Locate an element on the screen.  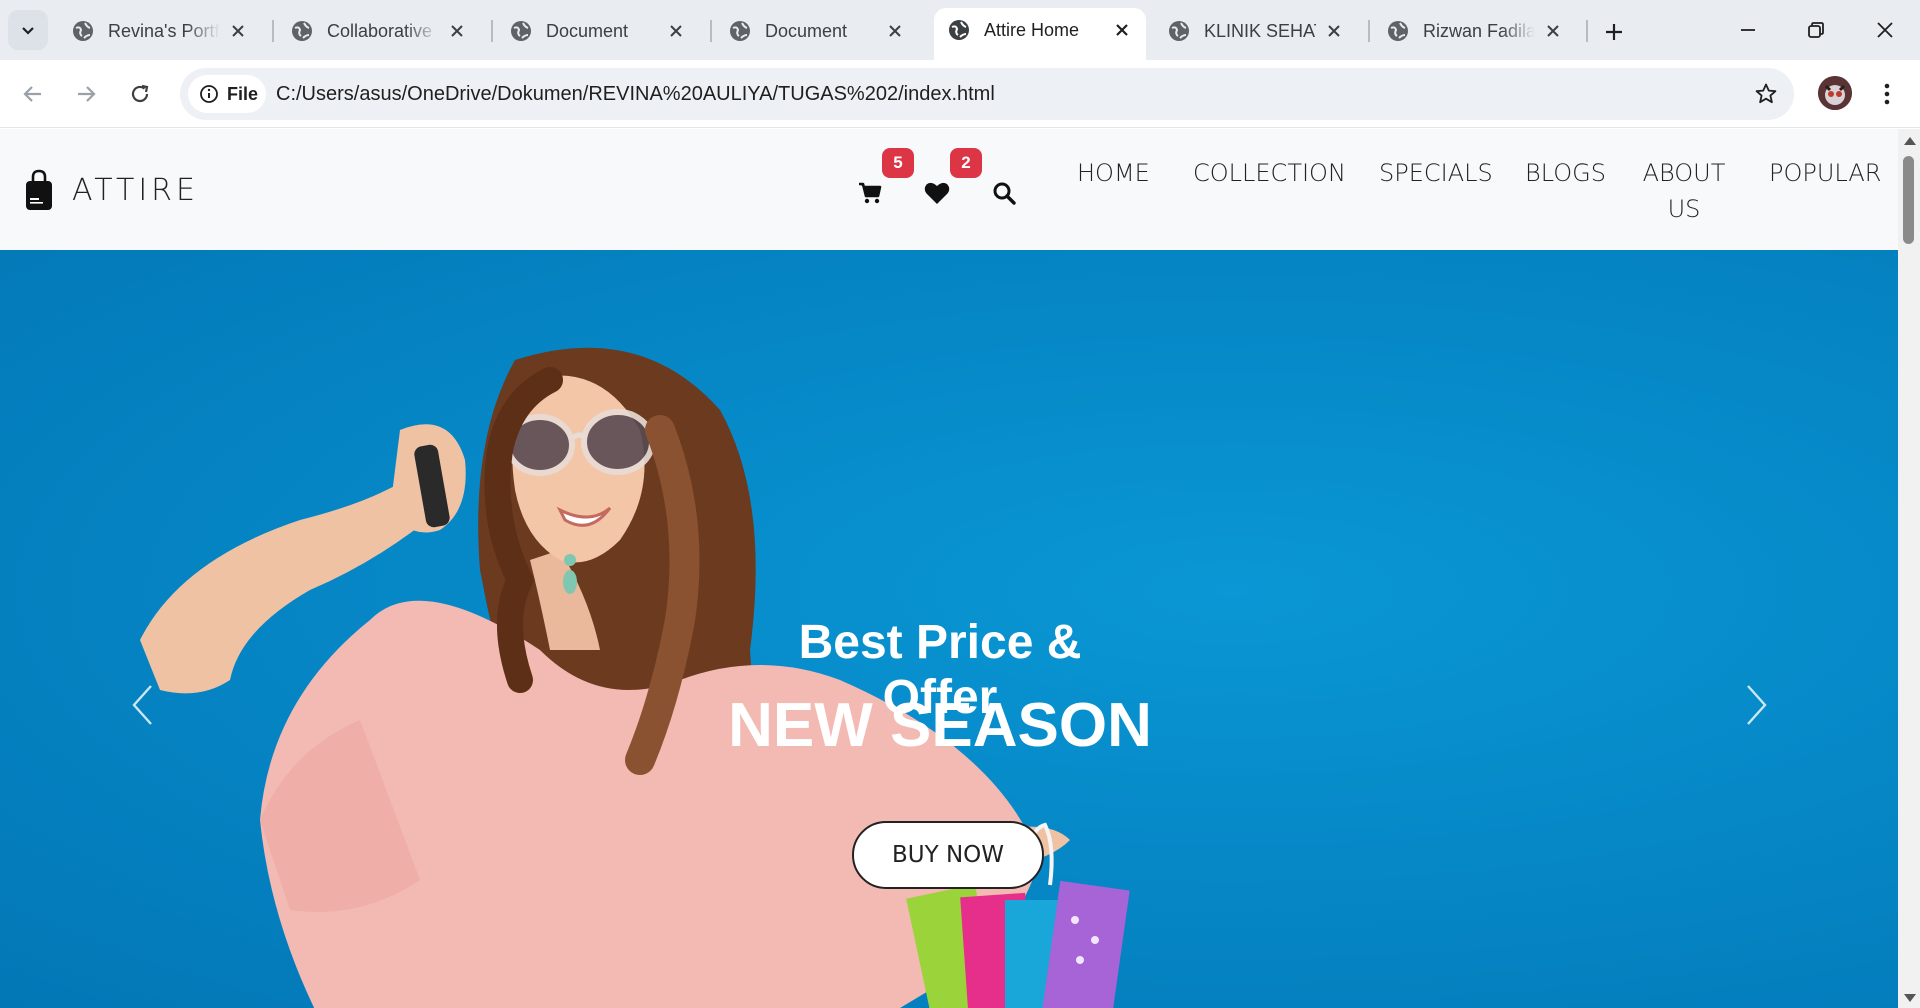
browser-tab-klinik-sehat: KLINIK SEHAT is located at coordinates (1256, 35).